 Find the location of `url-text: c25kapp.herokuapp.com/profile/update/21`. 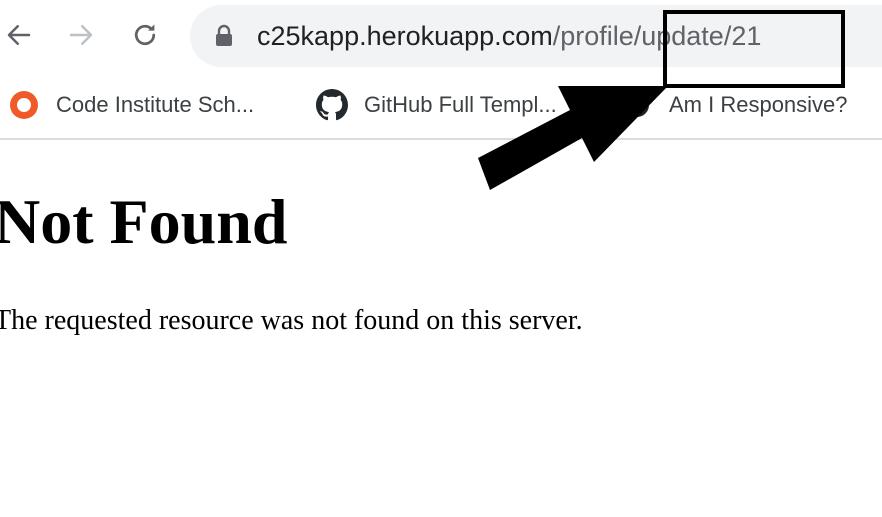

url-text: c25kapp.herokuapp.com/profile/update/21 is located at coordinates (509, 36).